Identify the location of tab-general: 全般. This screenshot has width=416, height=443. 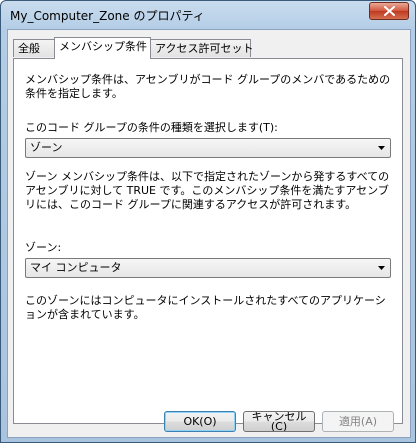
(34, 48).